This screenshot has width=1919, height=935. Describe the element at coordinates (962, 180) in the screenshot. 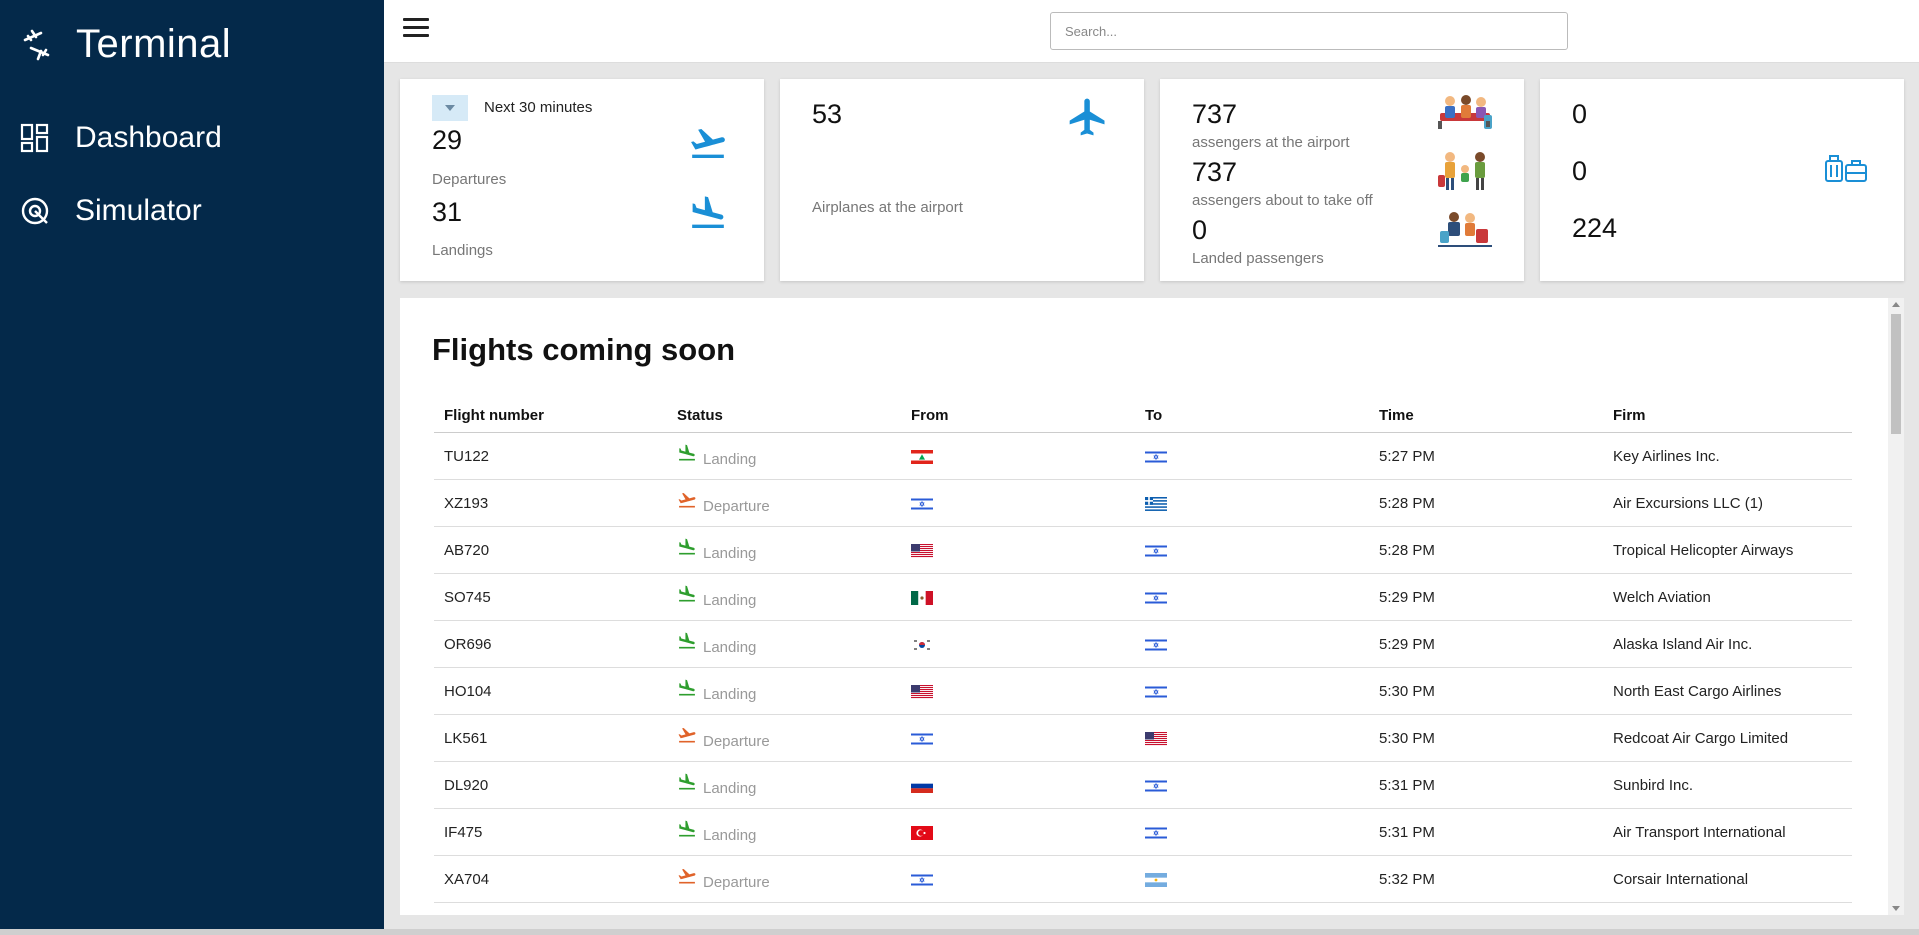

I see `airplanes-card: 53 Airplanes at the airport` at that location.